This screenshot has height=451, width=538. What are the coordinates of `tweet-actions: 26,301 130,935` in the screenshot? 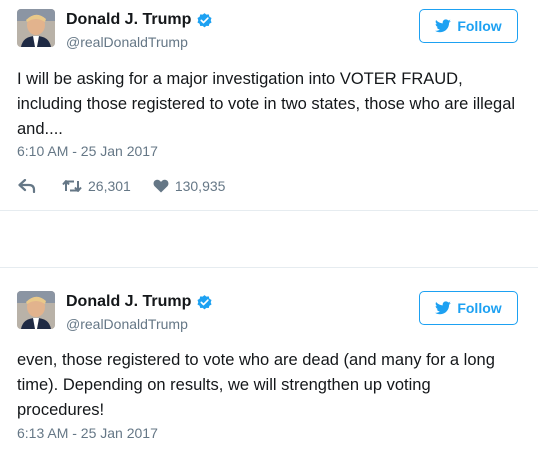 It's located at (121, 186).